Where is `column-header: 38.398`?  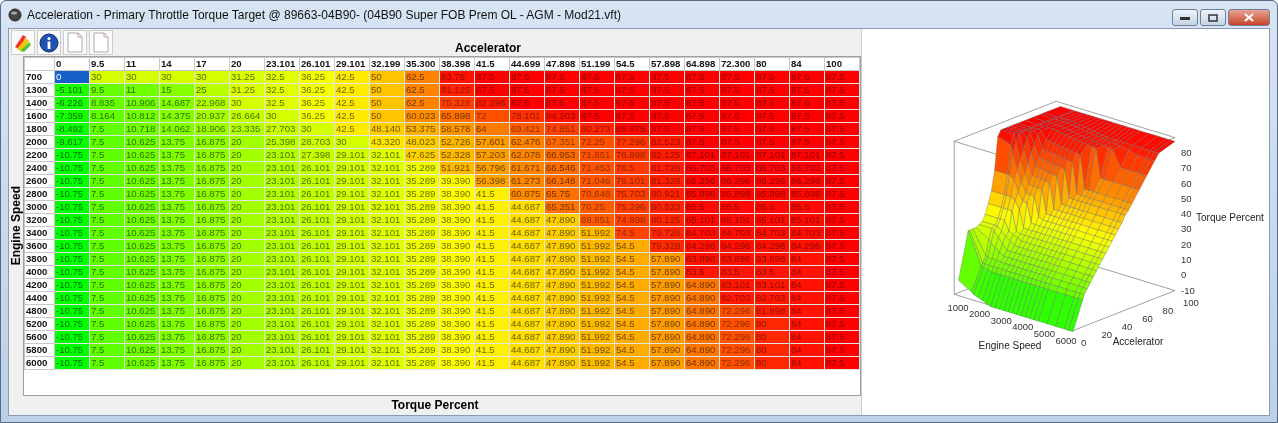 column-header: 38.398 is located at coordinates (457, 64).